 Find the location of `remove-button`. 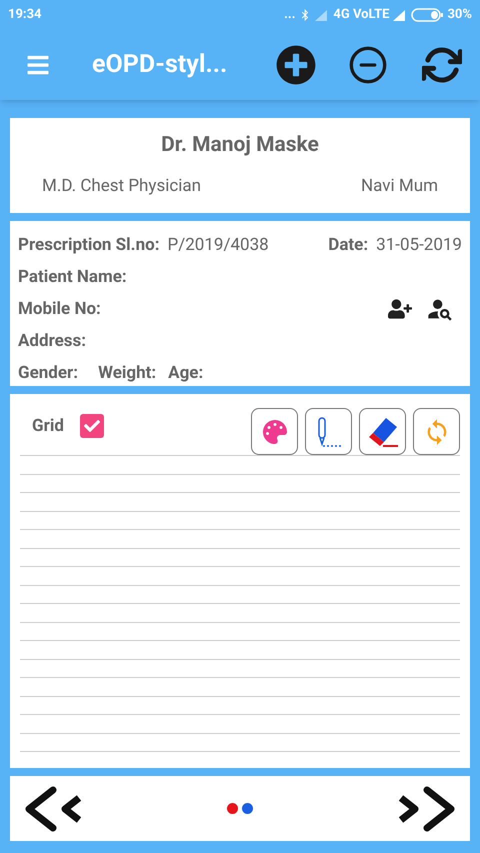

remove-button is located at coordinates (368, 65).